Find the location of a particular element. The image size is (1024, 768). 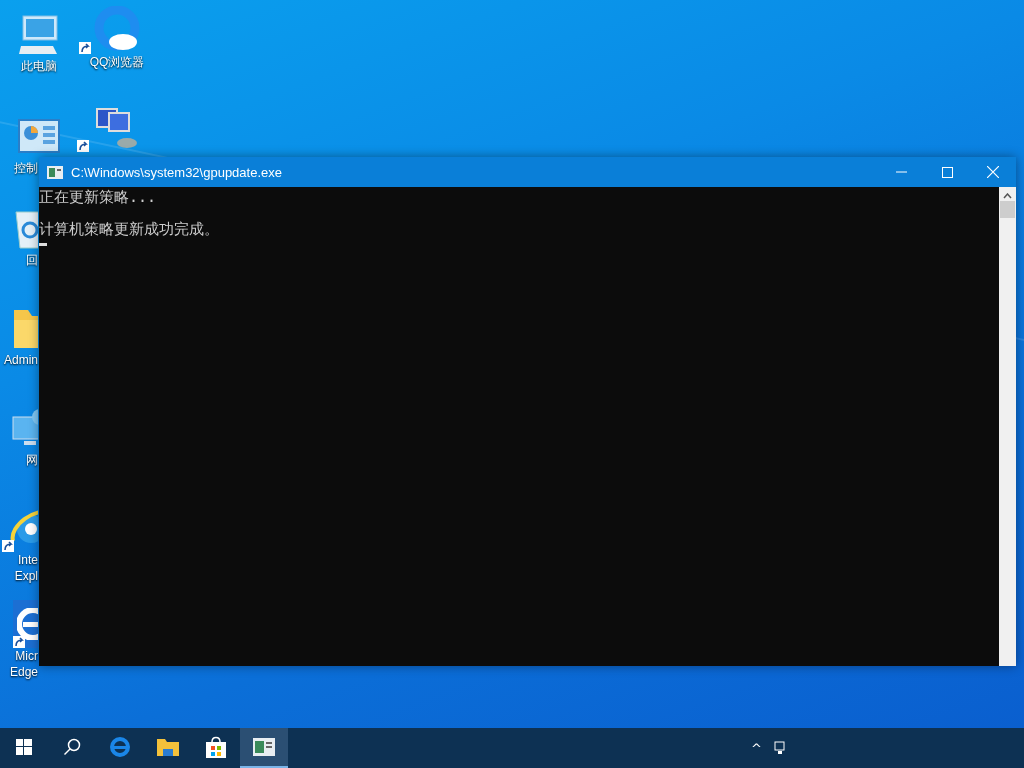

taskbar-app-button is located at coordinates (264, 748).